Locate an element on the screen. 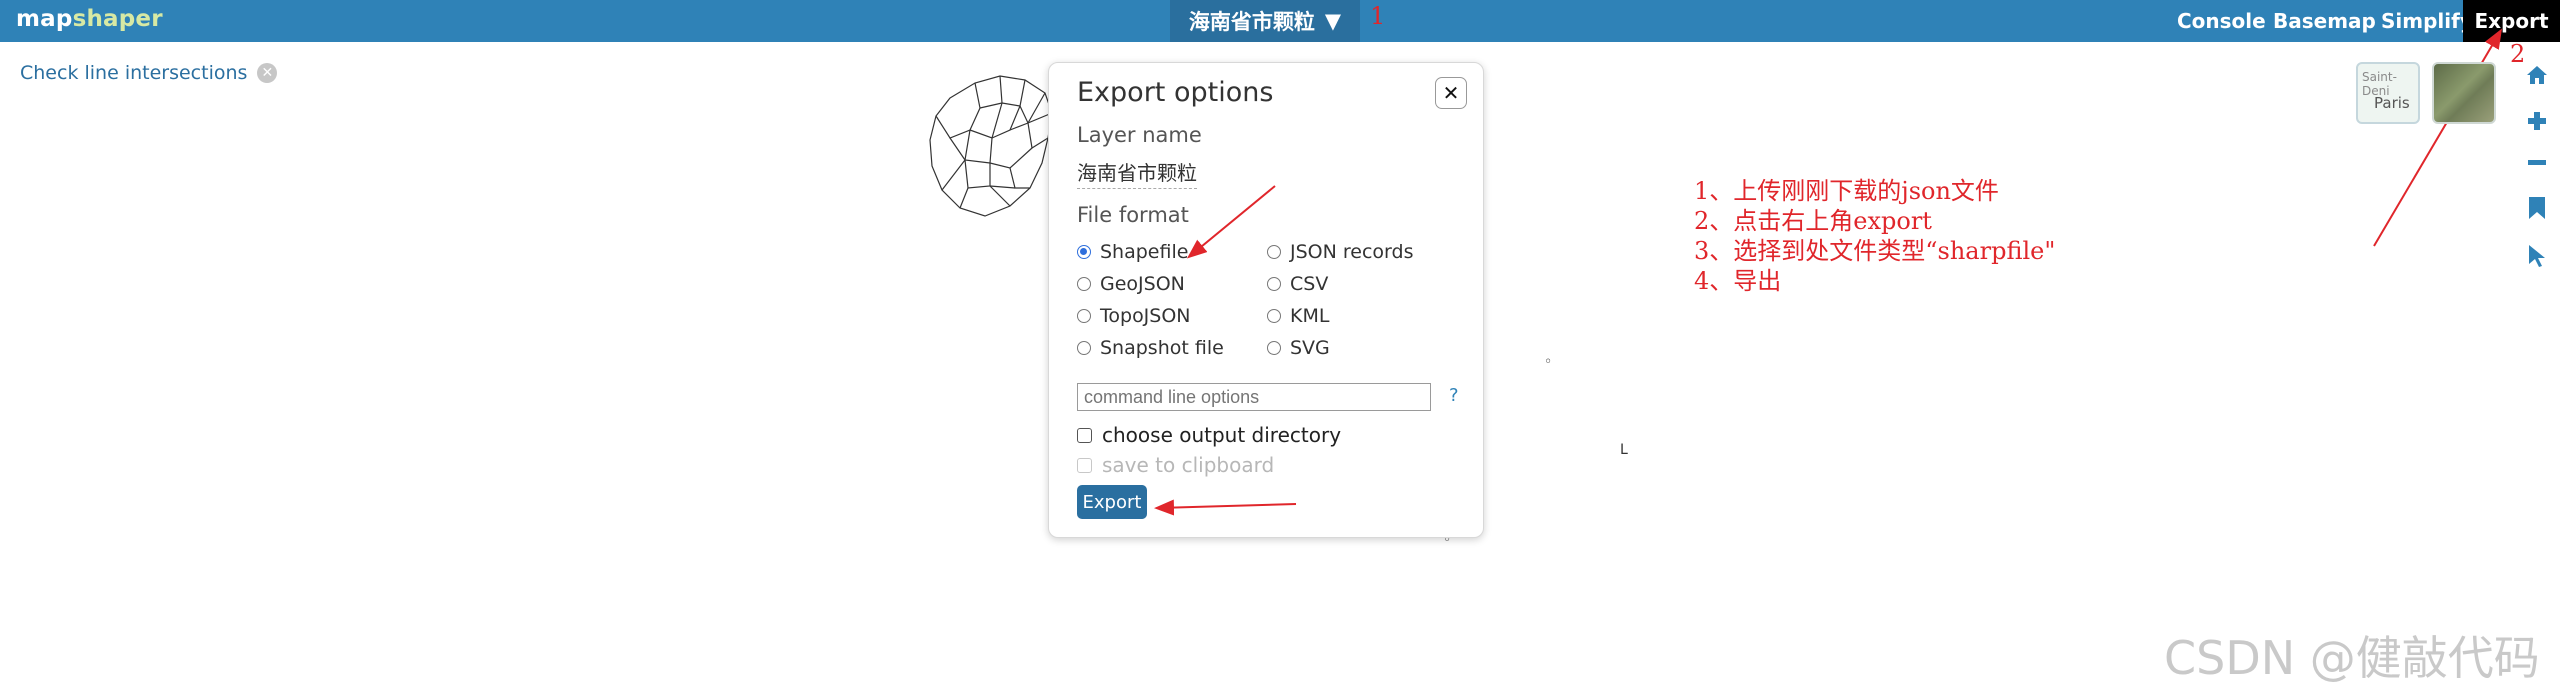 This screenshot has height=692, width=2560. zoom-in-icon is located at coordinates (2537, 121).